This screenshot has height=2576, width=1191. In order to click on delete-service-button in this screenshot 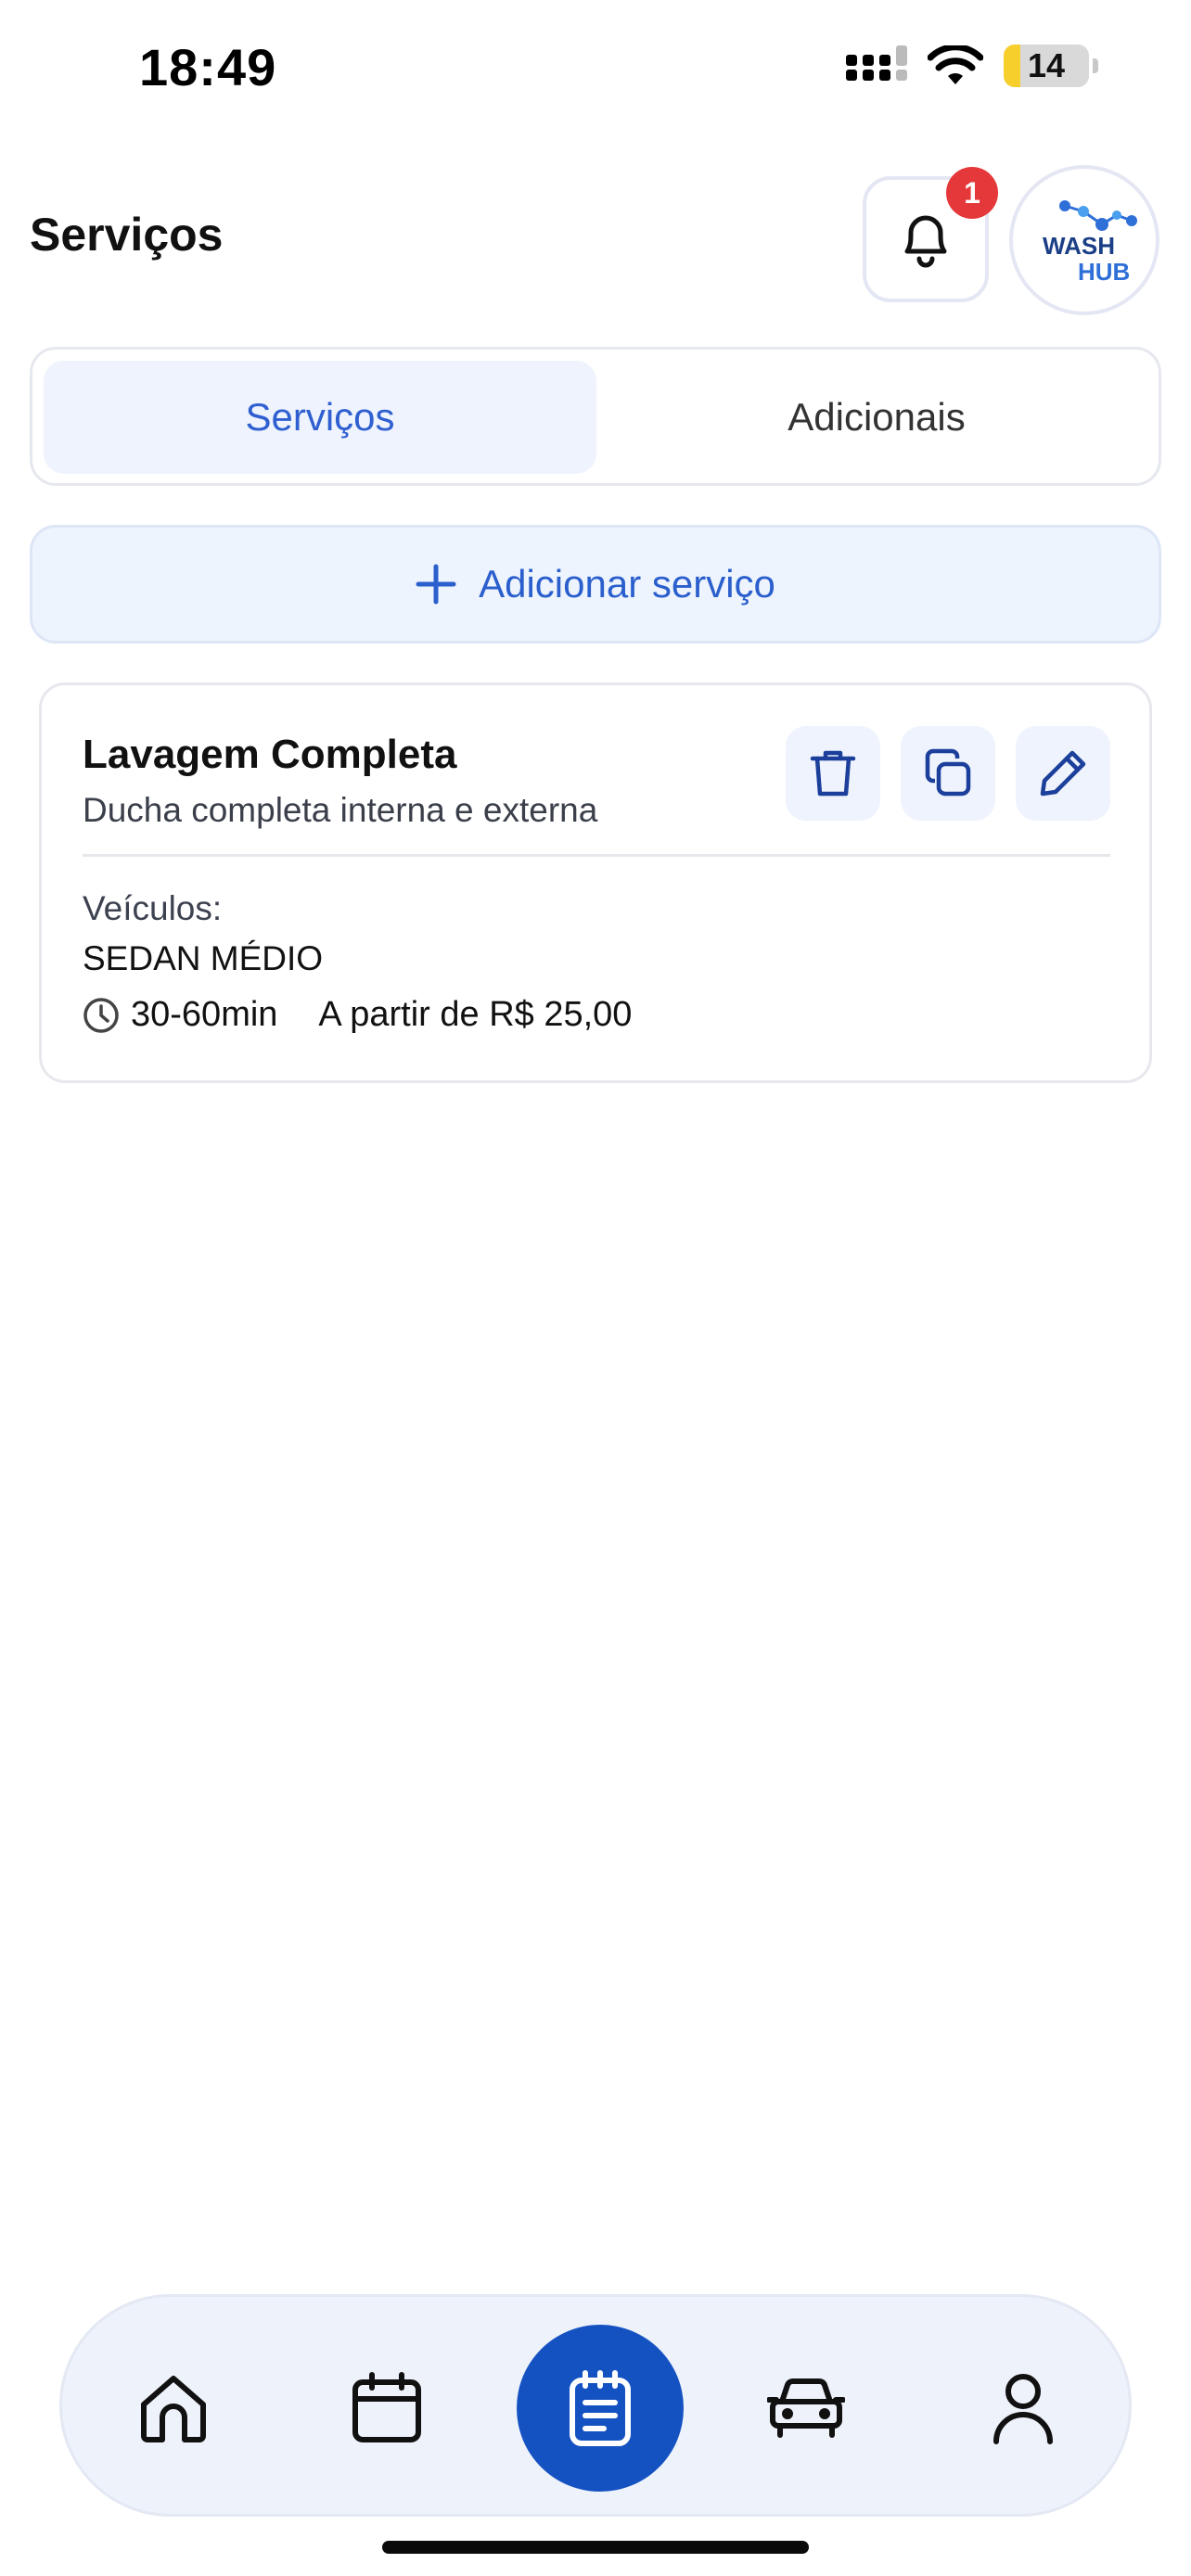, I will do `click(833, 773)`.